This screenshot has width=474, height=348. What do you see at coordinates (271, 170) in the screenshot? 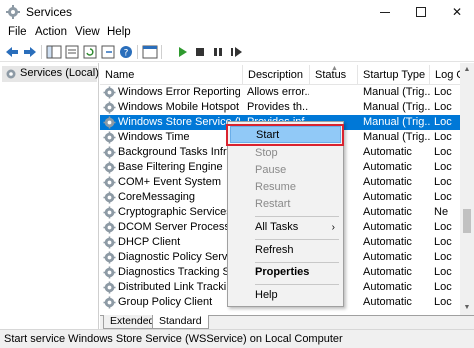
I see `menu-item-pause: Pause` at bounding box center [271, 170].